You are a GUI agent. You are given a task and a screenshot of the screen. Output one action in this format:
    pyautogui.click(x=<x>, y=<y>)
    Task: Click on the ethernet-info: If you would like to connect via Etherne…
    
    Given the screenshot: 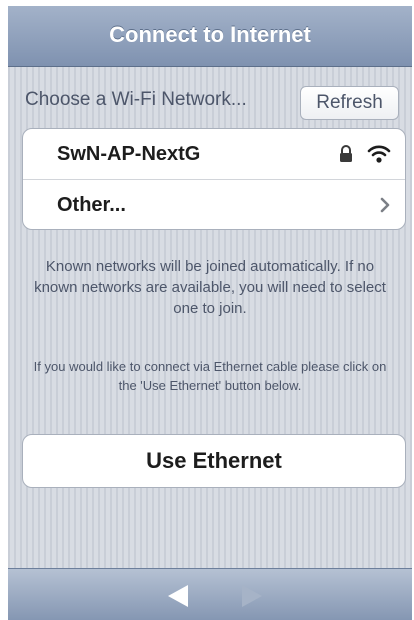 What is the action you would take?
    pyautogui.click(x=210, y=376)
    